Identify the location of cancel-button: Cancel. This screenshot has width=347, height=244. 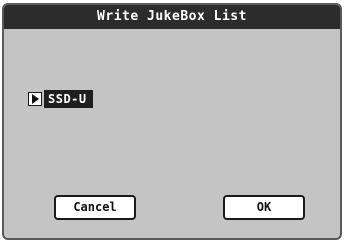
(95, 207).